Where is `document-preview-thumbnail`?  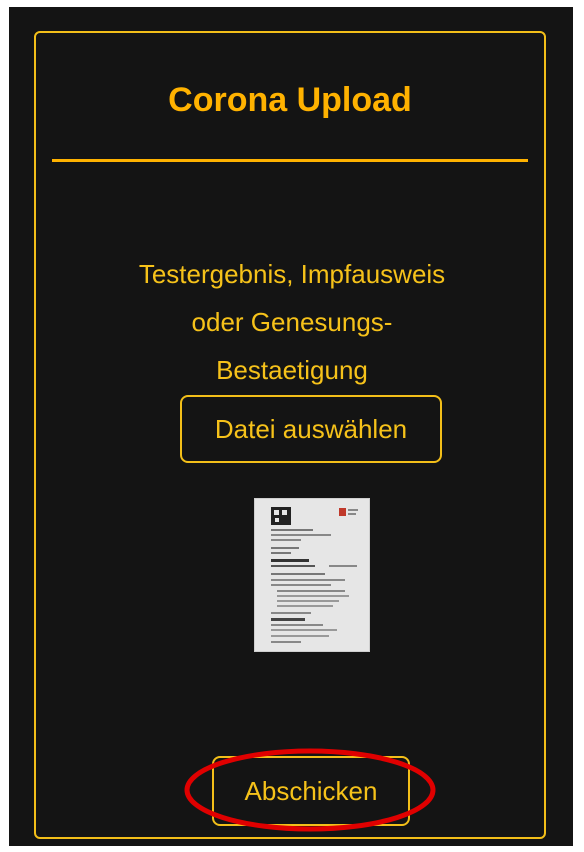 document-preview-thumbnail is located at coordinates (312, 575).